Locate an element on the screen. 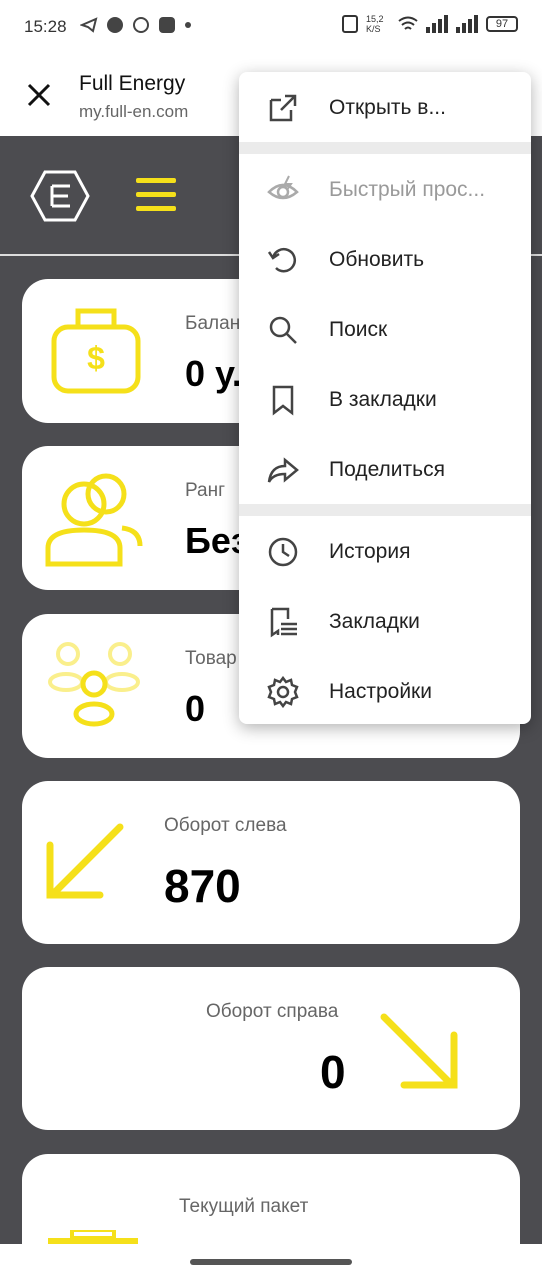 The width and height of the screenshot is (542, 1280). menu-item-settings: Настройки is located at coordinates (385, 691).